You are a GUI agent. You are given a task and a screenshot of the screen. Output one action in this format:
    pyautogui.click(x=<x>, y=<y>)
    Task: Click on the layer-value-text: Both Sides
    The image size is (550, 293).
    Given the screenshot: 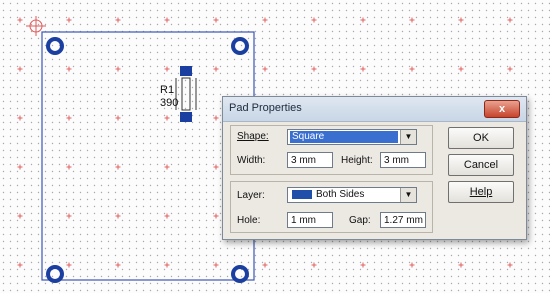 What is the action you would take?
    pyautogui.click(x=340, y=194)
    